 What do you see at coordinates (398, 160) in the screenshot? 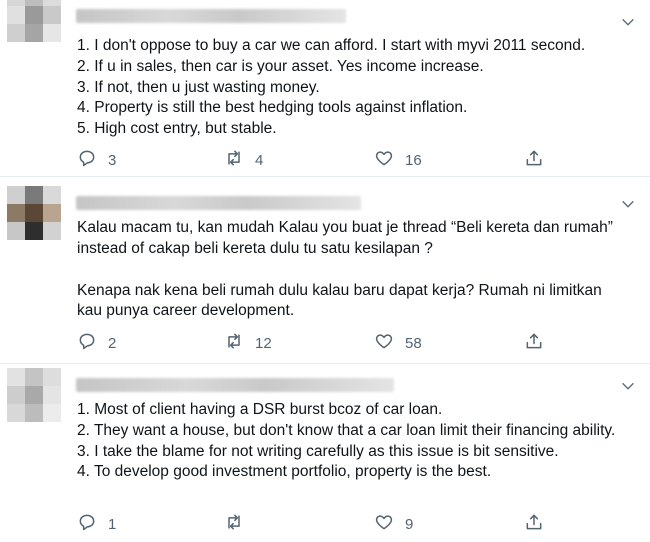
I see `like-button: 16` at bounding box center [398, 160].